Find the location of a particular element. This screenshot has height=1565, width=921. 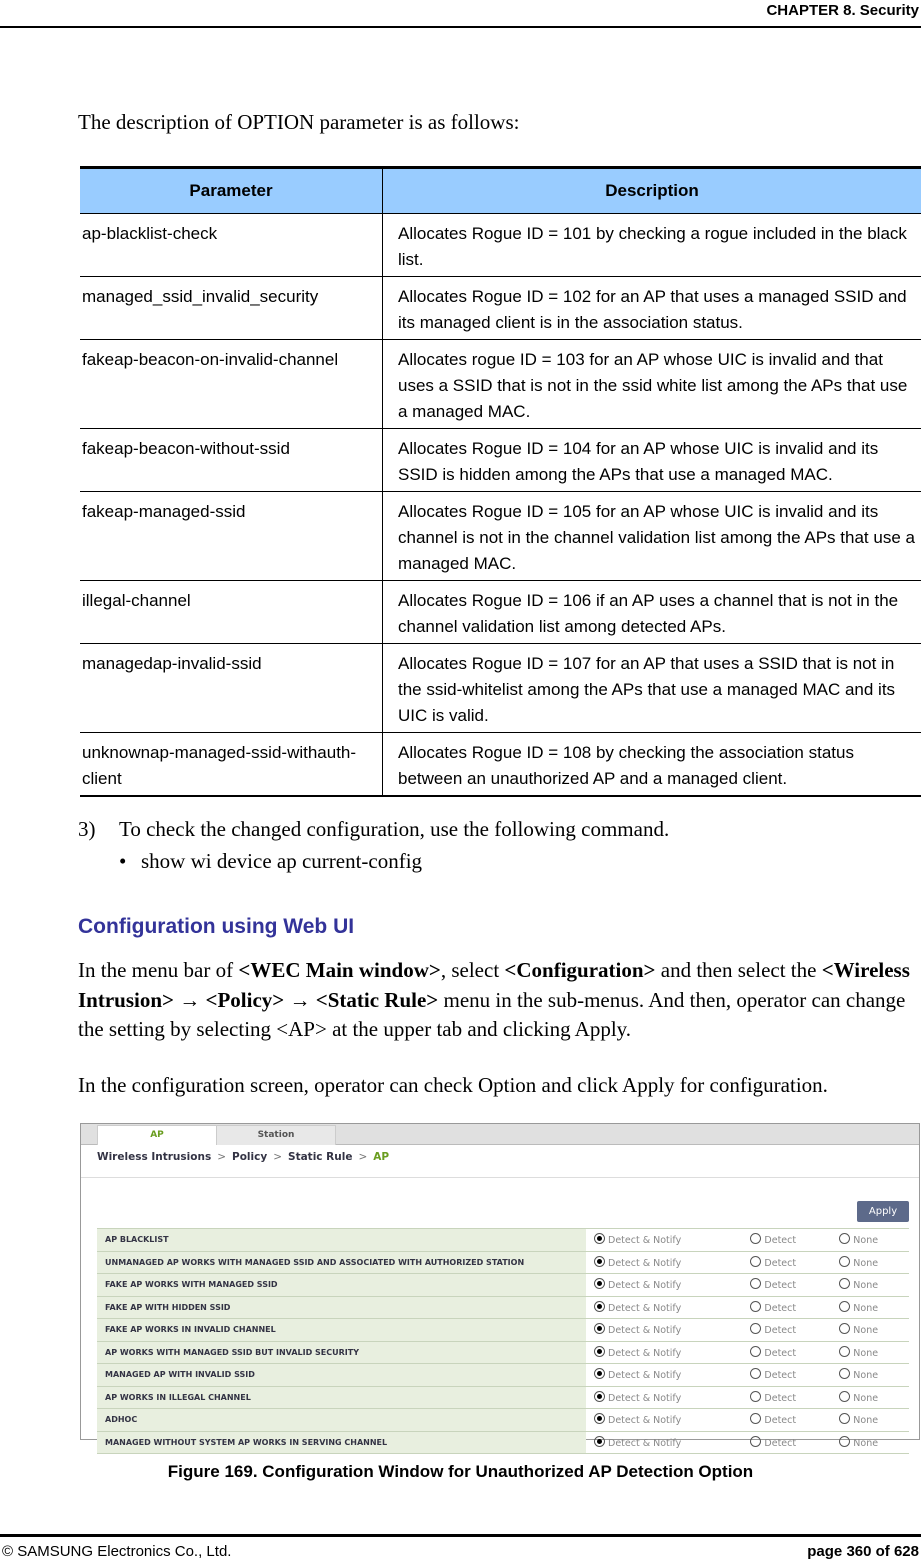

command-text: show wi device ap current-config is located at coordinates (282, 861).